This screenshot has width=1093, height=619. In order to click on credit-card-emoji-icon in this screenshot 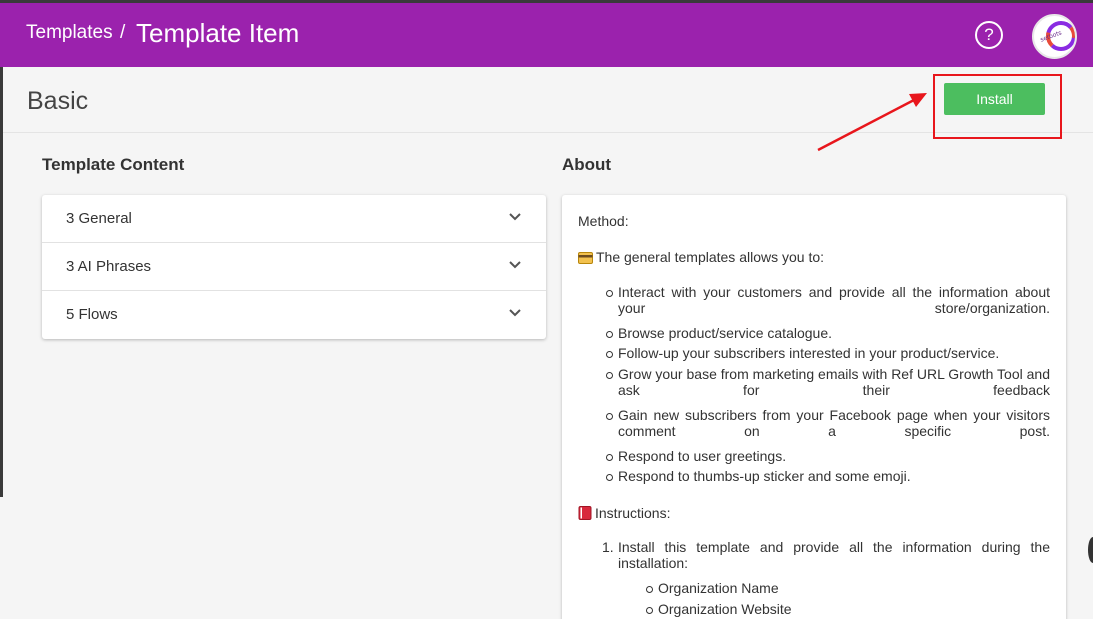, I will do `click(585, 258)`.